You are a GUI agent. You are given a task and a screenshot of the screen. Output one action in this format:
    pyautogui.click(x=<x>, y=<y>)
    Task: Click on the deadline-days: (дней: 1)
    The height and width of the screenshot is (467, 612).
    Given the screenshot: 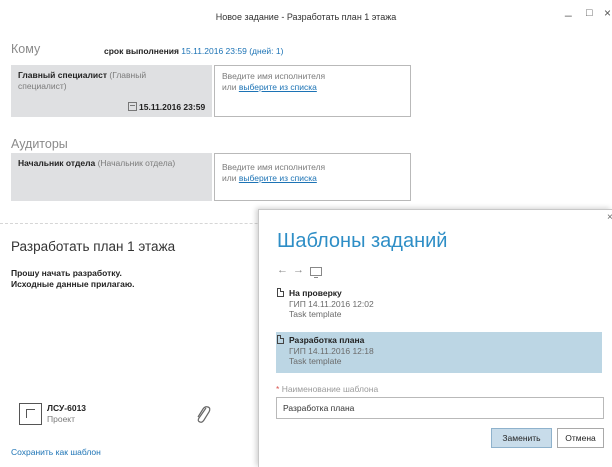 What is the action you would take?
    pyautogui.click(x=266, y=51)
    